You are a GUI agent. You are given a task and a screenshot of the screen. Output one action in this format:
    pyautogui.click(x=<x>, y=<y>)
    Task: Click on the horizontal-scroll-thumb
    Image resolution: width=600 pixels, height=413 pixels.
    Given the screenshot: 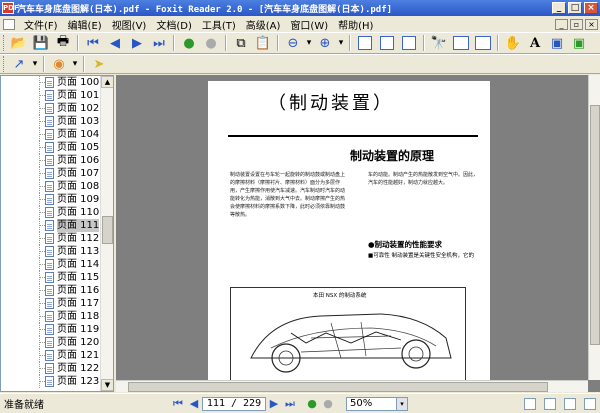 What is the action you would take?
    pyautogui.click(x=338, y=387)
    